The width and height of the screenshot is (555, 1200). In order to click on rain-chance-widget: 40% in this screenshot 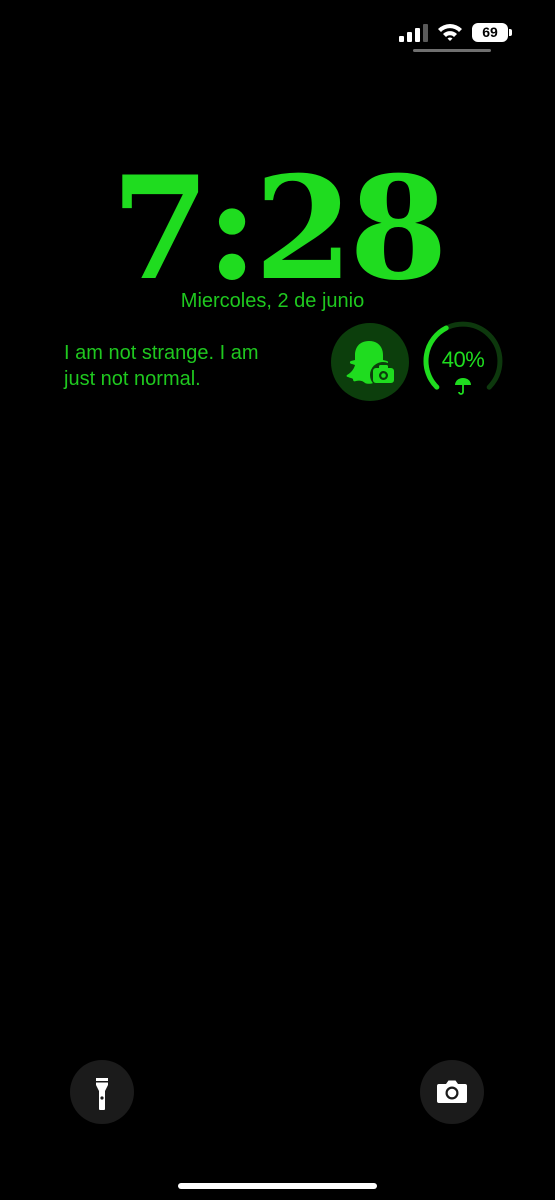, I will do `click(463, 361)`.